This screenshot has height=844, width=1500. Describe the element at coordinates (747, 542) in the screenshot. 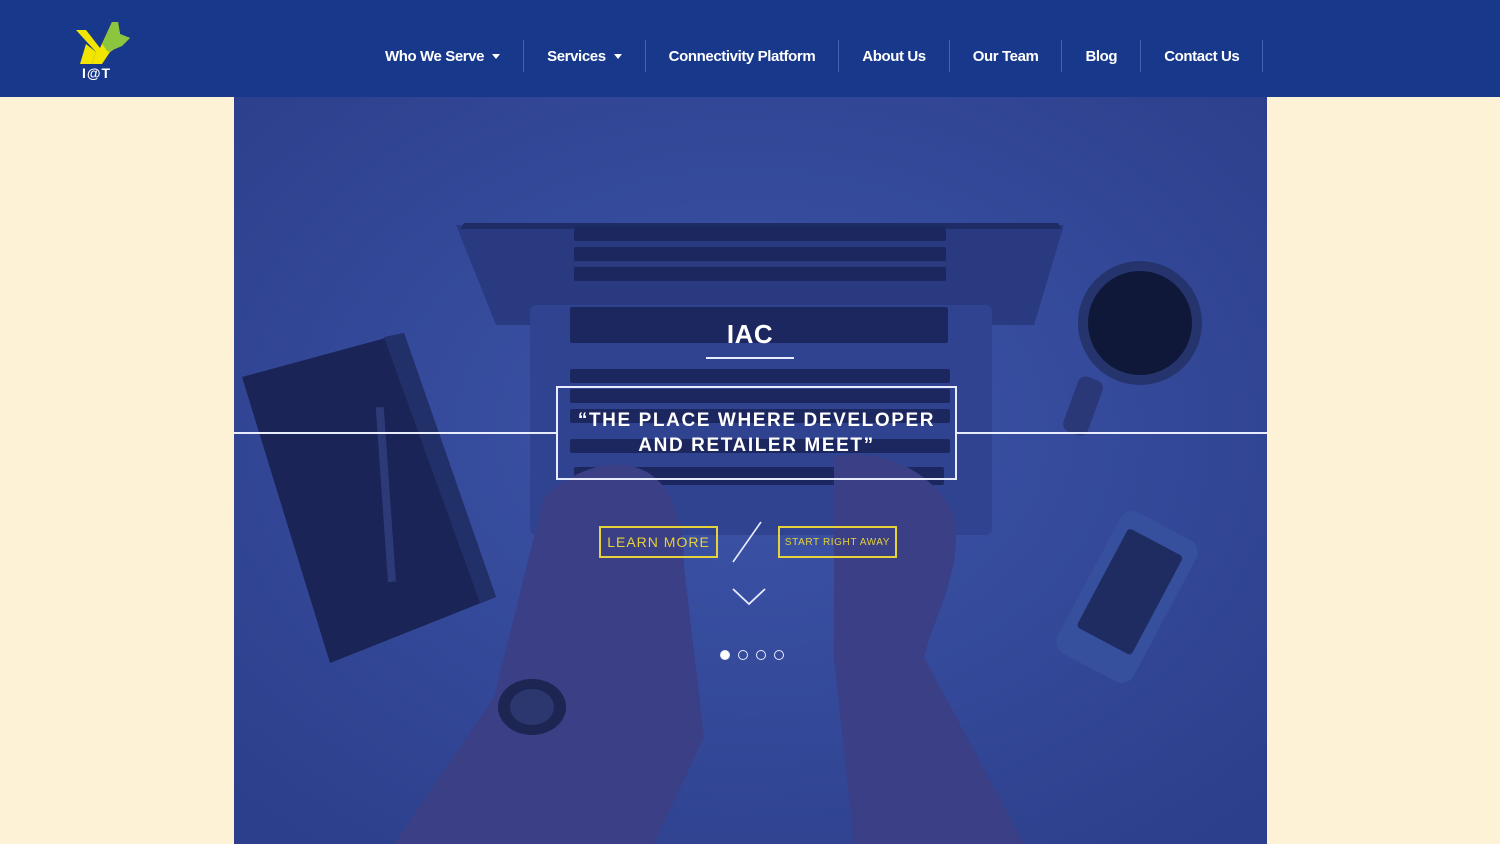

I see `slash-divider-icon` at that location.